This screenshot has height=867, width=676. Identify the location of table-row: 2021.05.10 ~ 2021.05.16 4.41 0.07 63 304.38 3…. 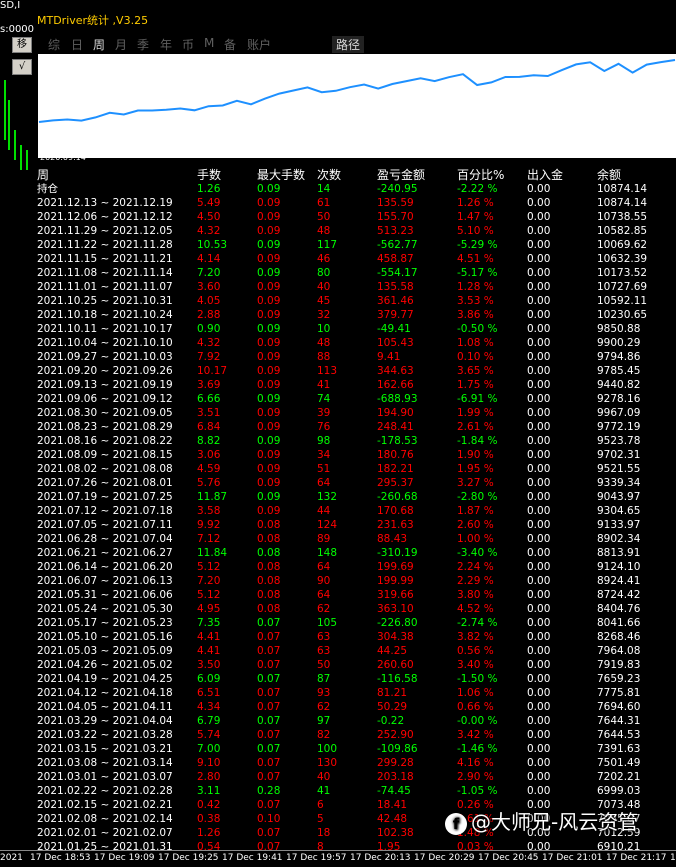
(355, 637).